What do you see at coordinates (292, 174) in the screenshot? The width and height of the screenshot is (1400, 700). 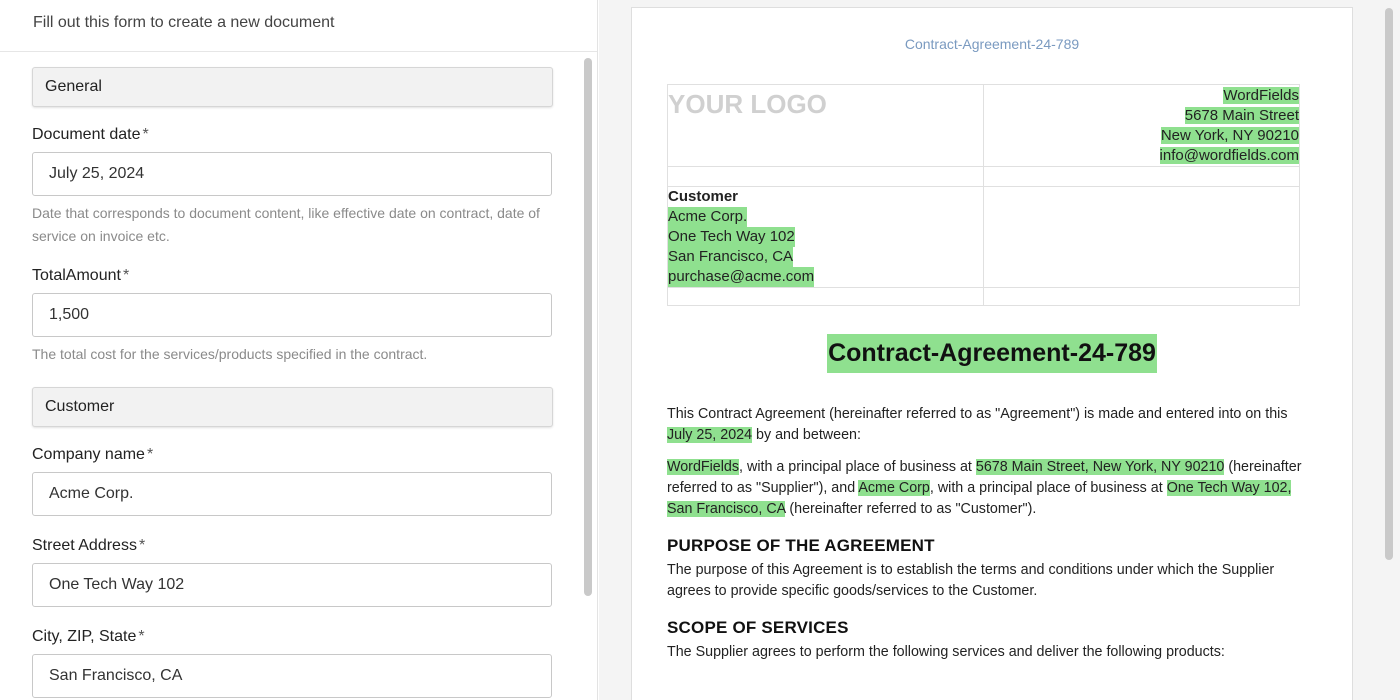 I see `document-date-input` at bounding box center [292, 174].